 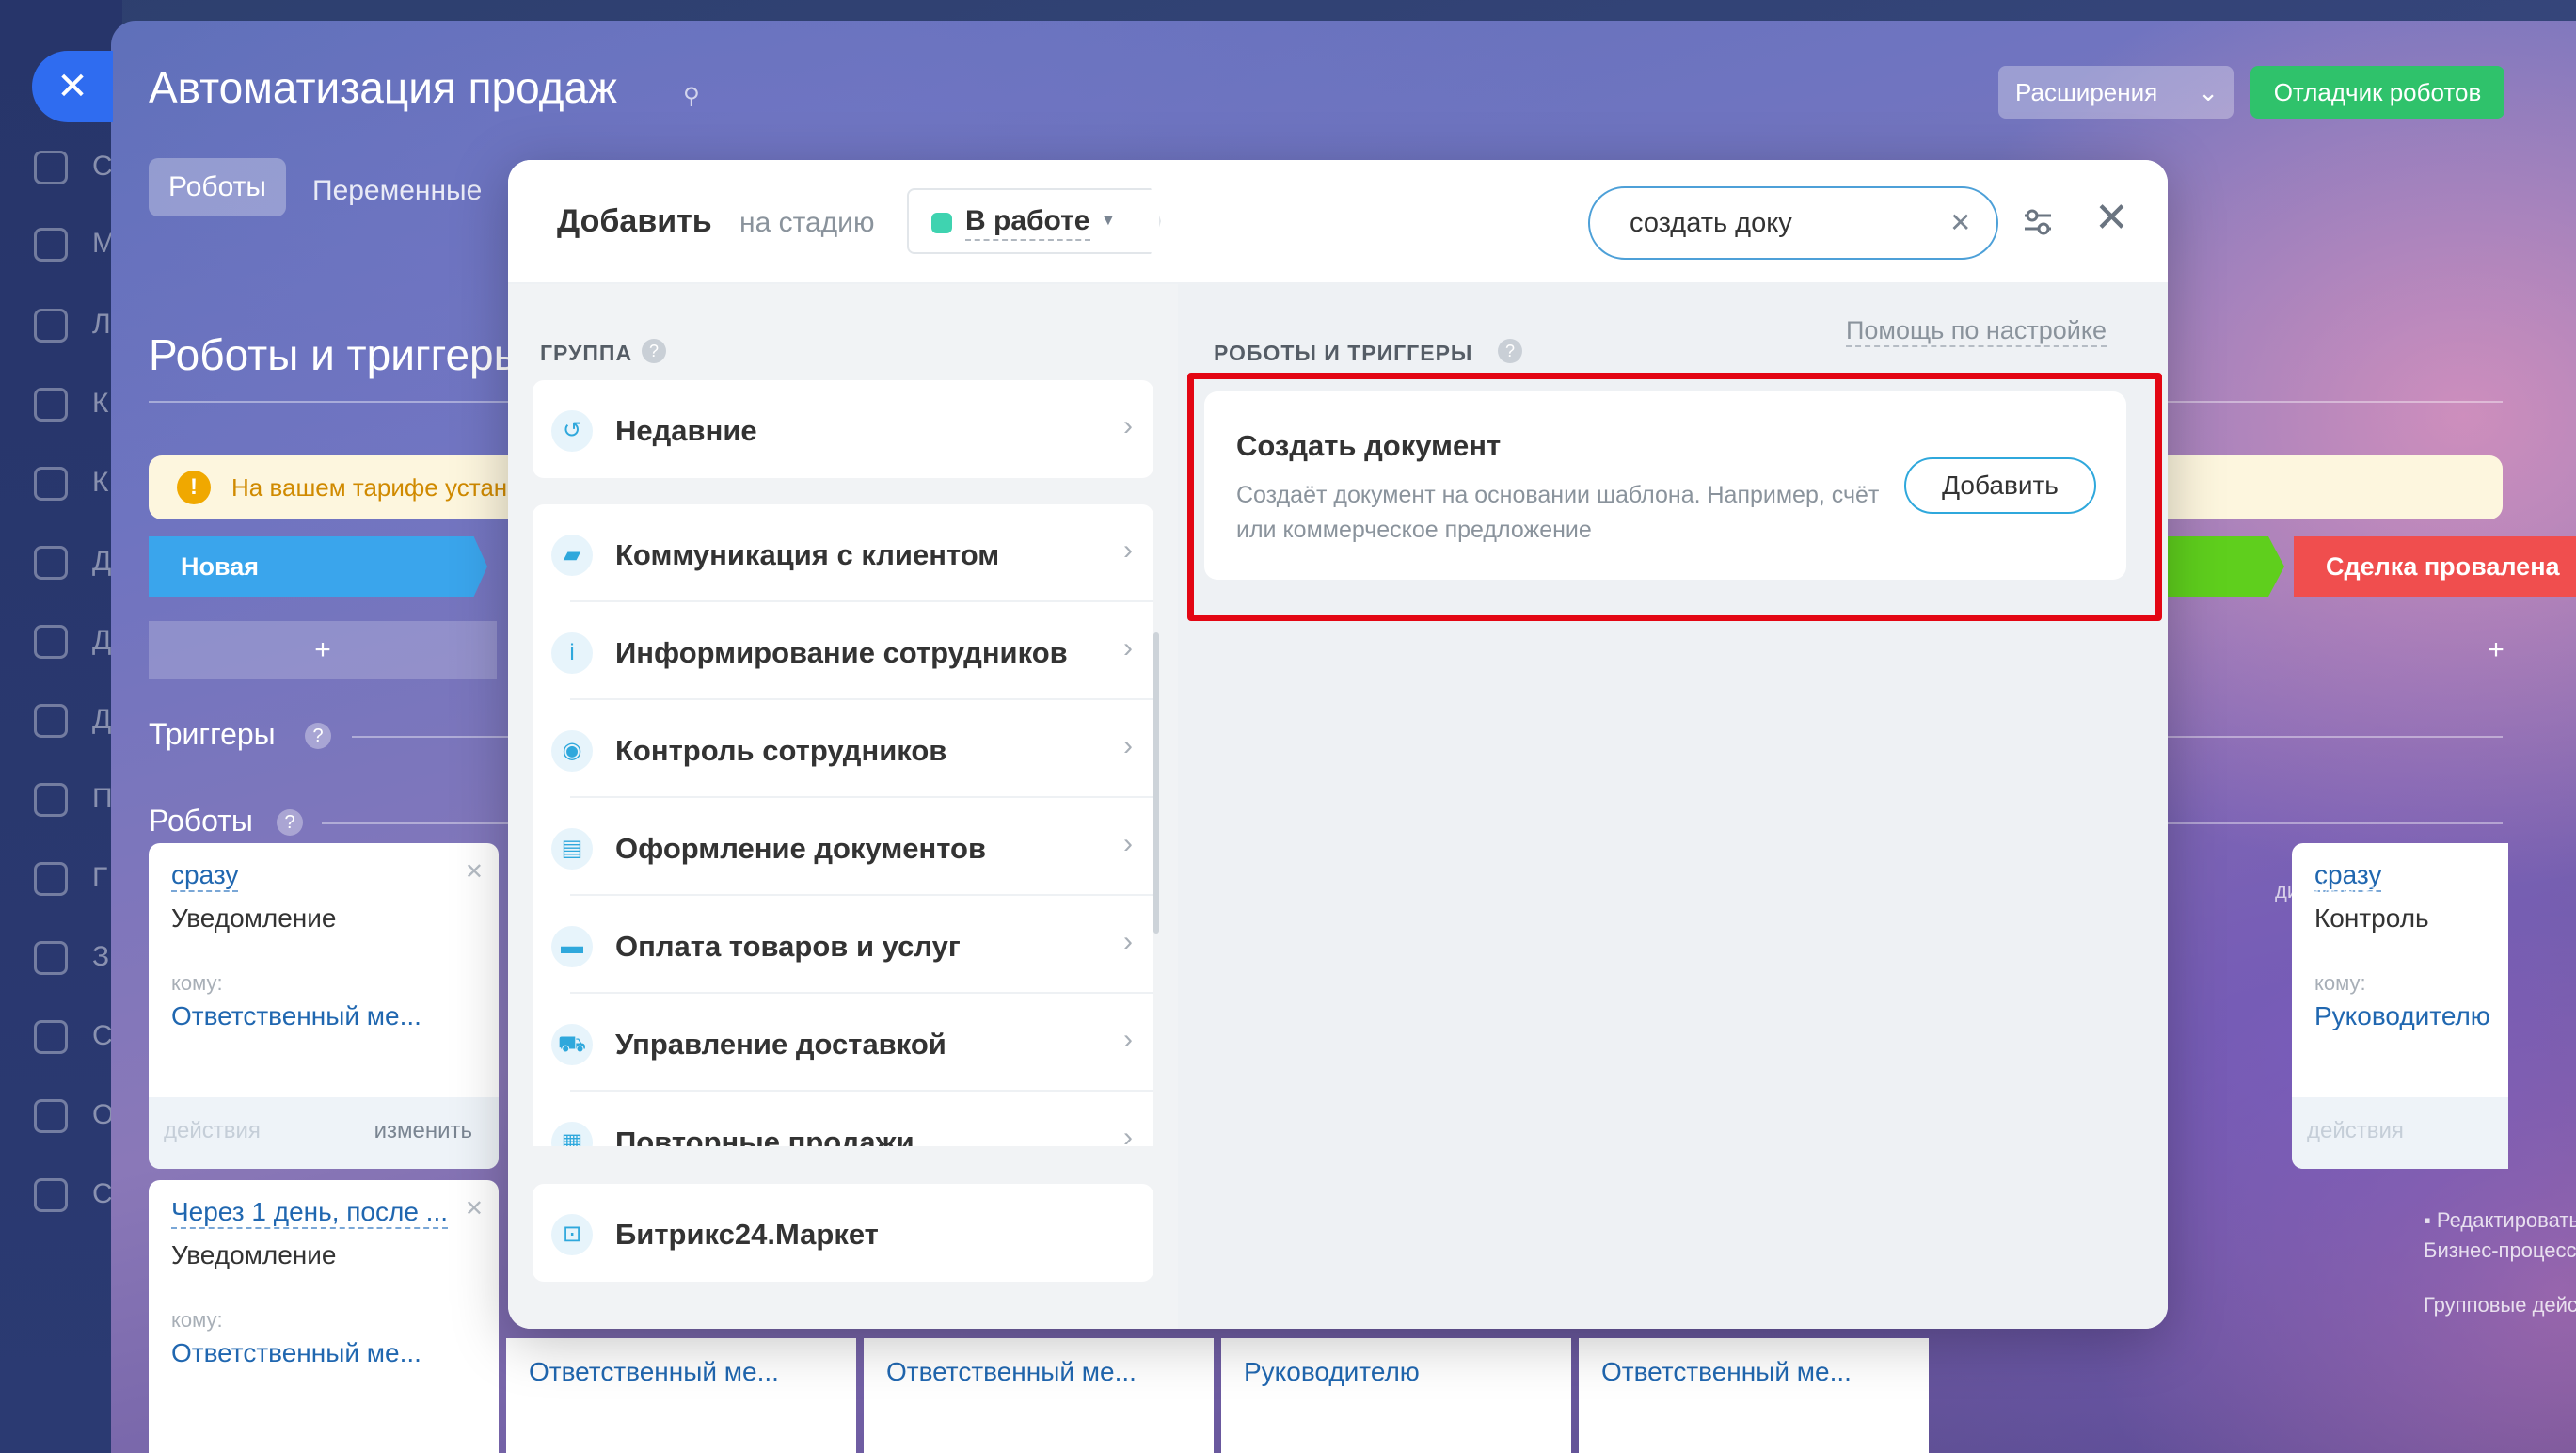 I want to click on group-item-recent: ↺ Недавние ›, so click(x=843, y=429).